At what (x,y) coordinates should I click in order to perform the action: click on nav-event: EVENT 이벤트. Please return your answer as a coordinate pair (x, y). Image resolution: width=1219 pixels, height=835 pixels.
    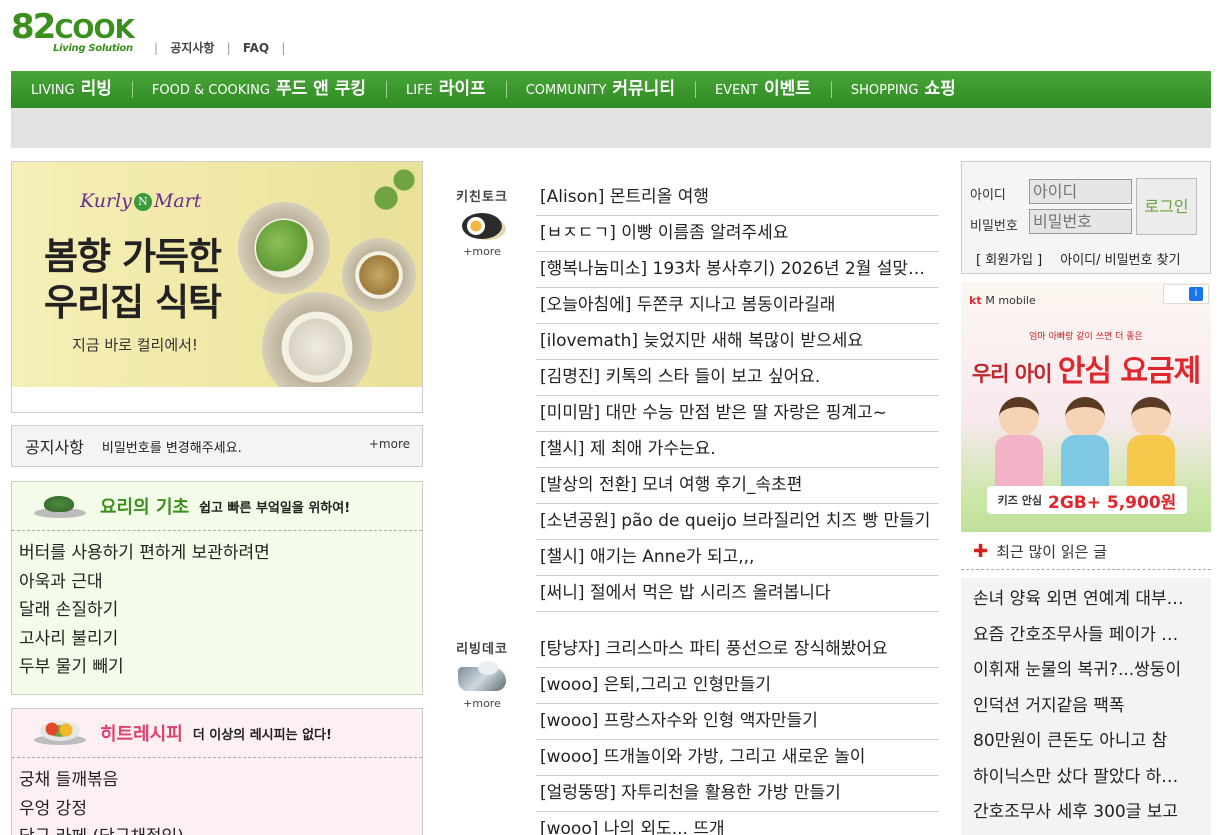
    Looking at the image, I should click on (762, 89).